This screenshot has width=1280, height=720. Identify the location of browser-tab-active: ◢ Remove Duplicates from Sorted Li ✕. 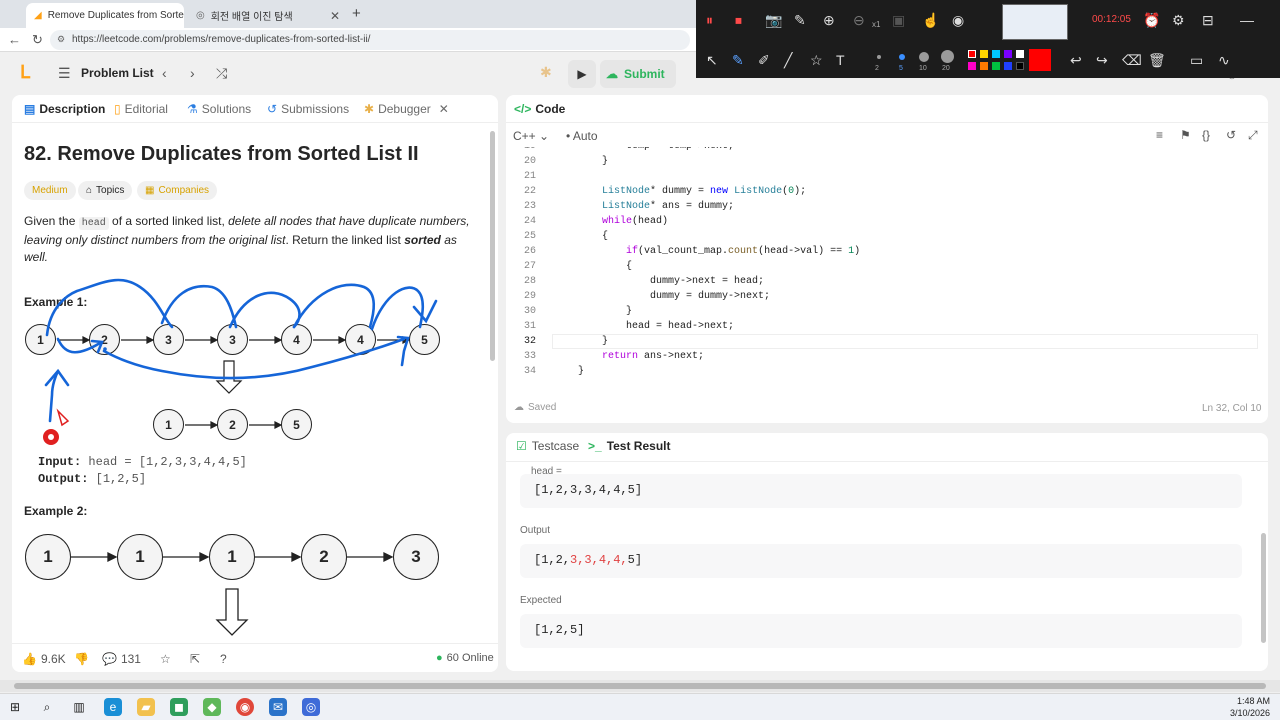
(105, 15).